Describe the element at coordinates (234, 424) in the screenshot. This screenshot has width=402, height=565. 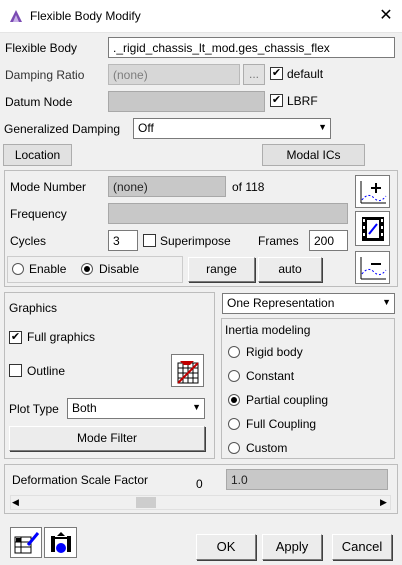
I see `full-coupling-radio` at that location.